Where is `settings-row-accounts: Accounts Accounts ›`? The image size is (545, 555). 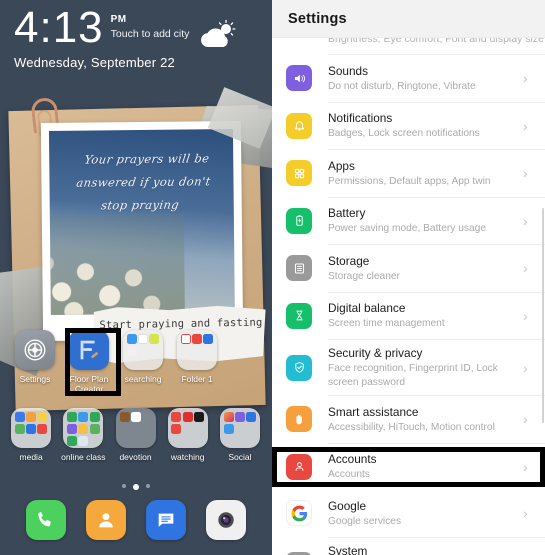 settings-row-accounts: Accounts Accounts › is located at coordinates (408, 466).